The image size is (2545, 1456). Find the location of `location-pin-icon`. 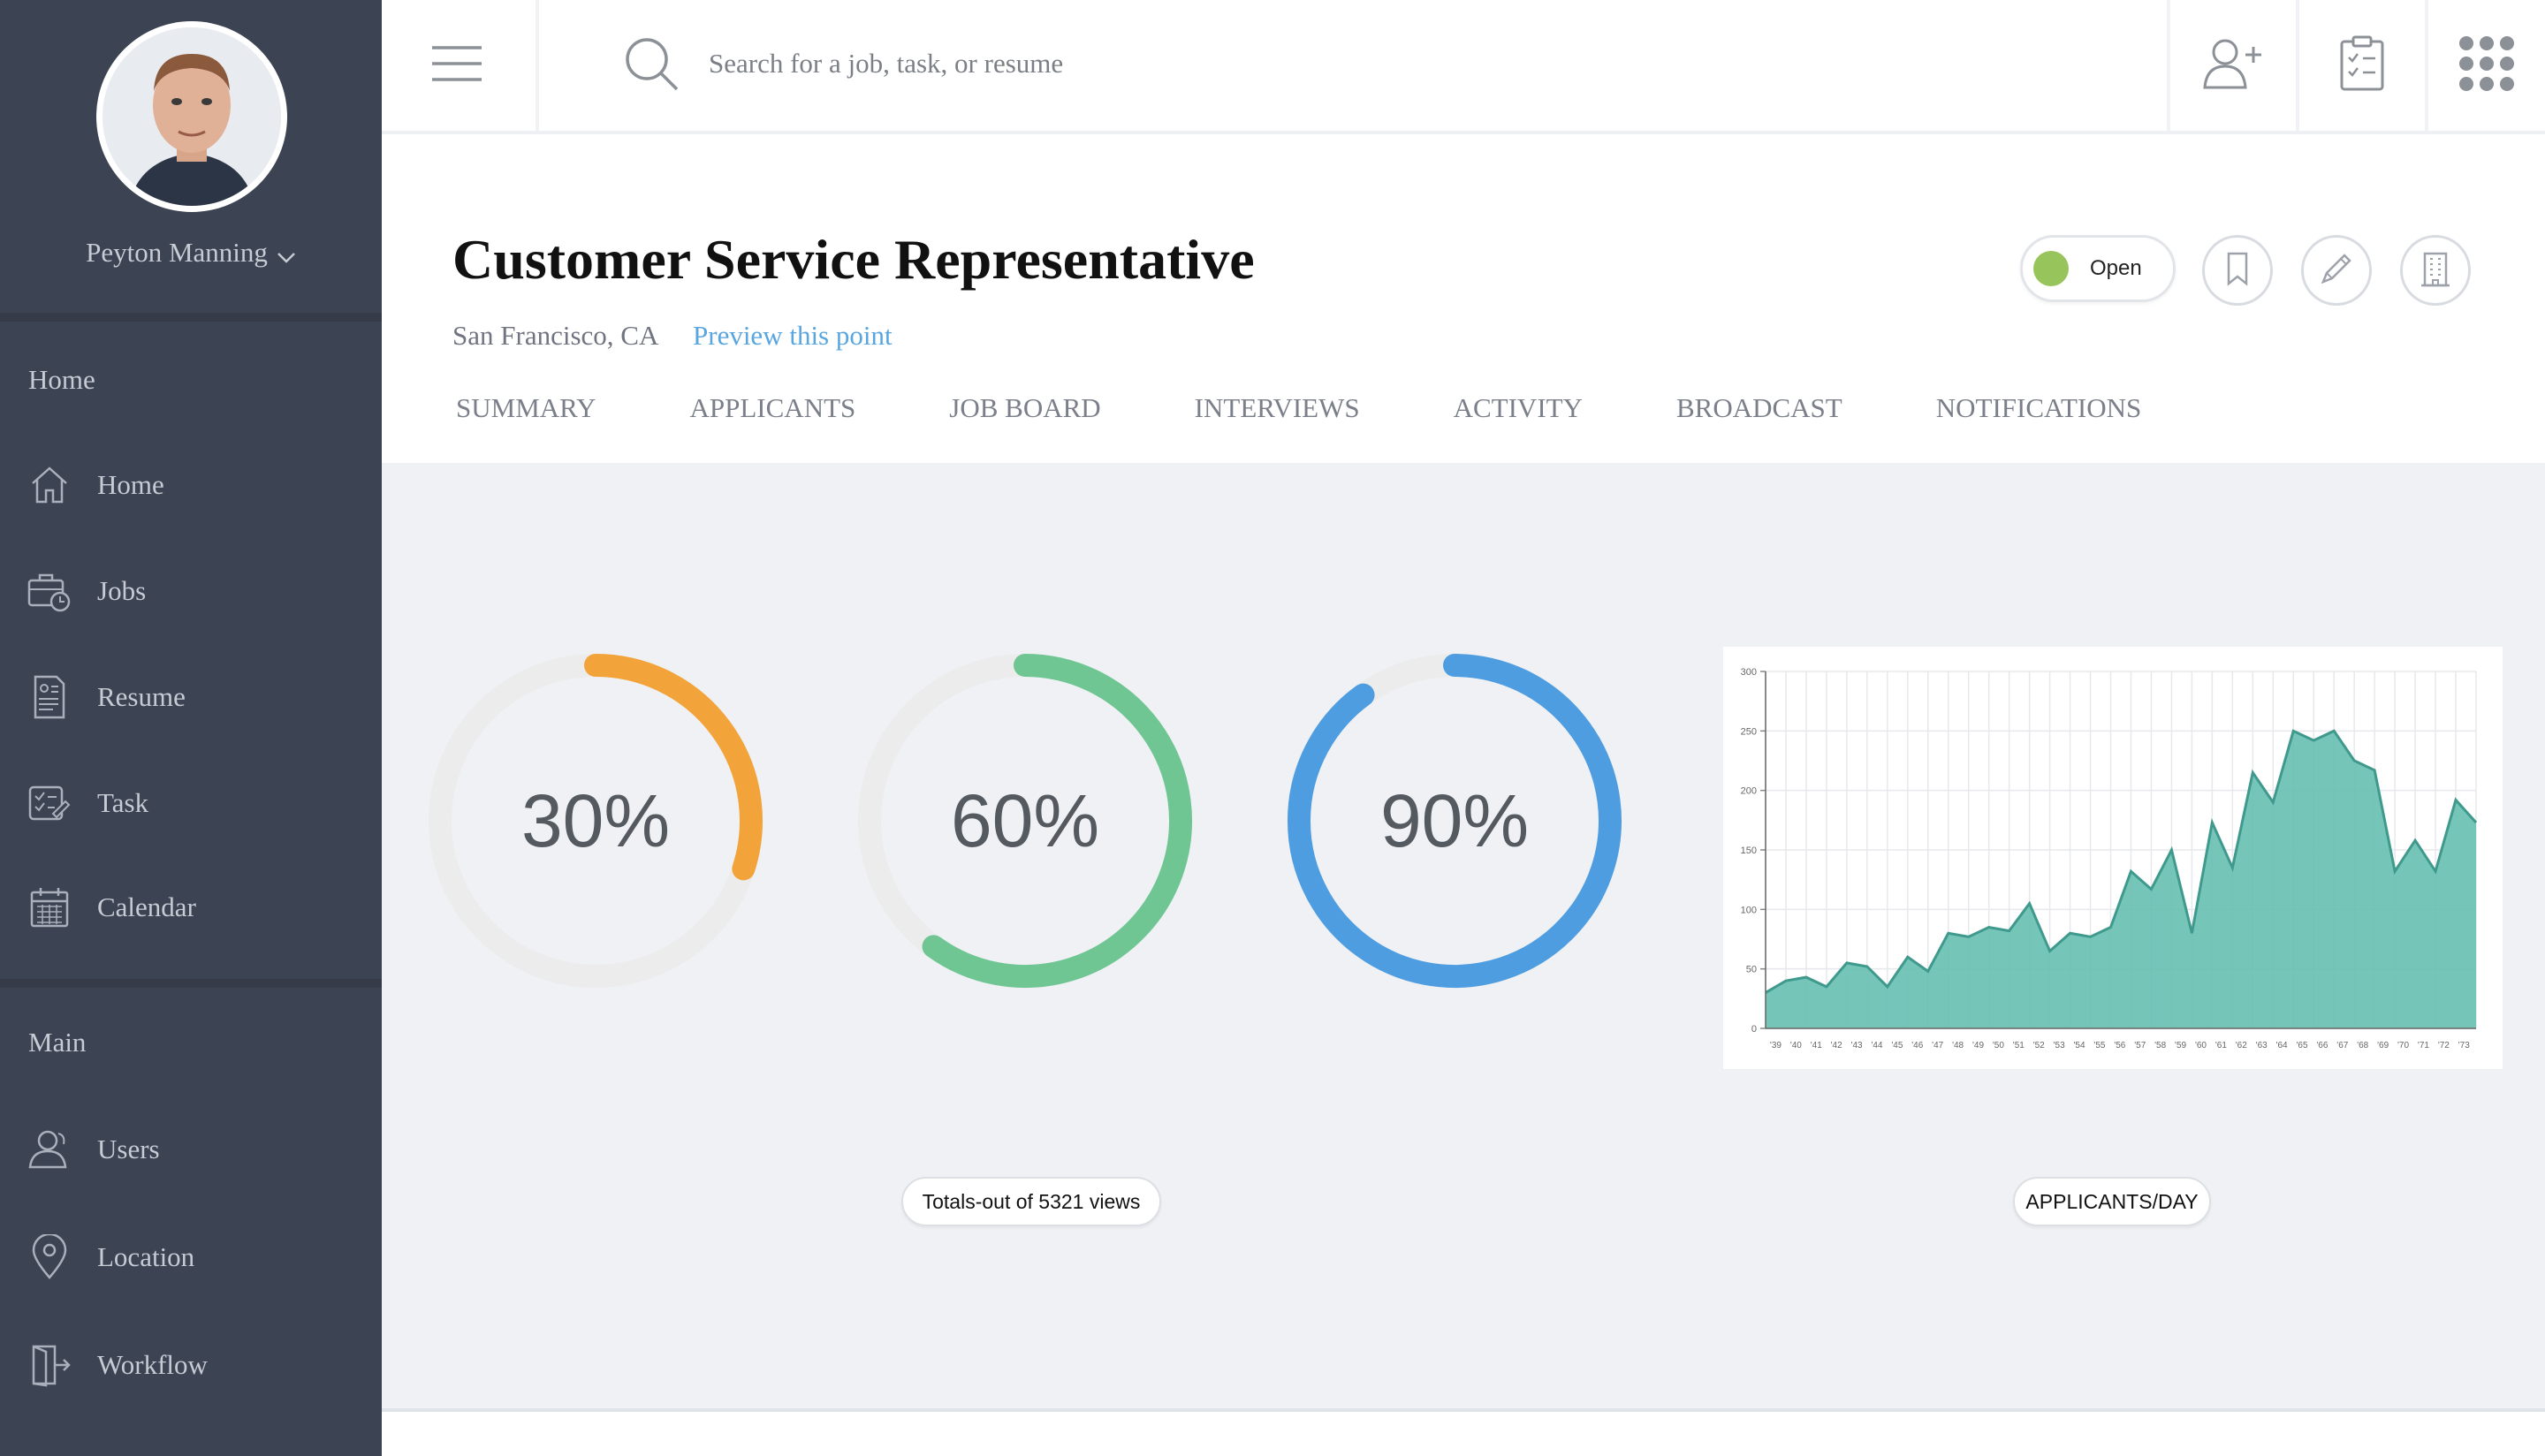

location-pin-icon is located at coordinates (49, 1257).